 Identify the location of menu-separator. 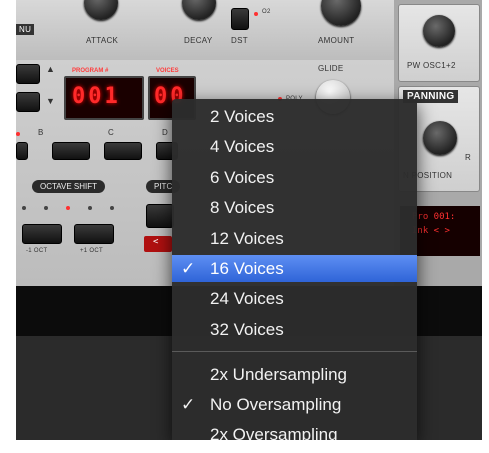
(294, 351).